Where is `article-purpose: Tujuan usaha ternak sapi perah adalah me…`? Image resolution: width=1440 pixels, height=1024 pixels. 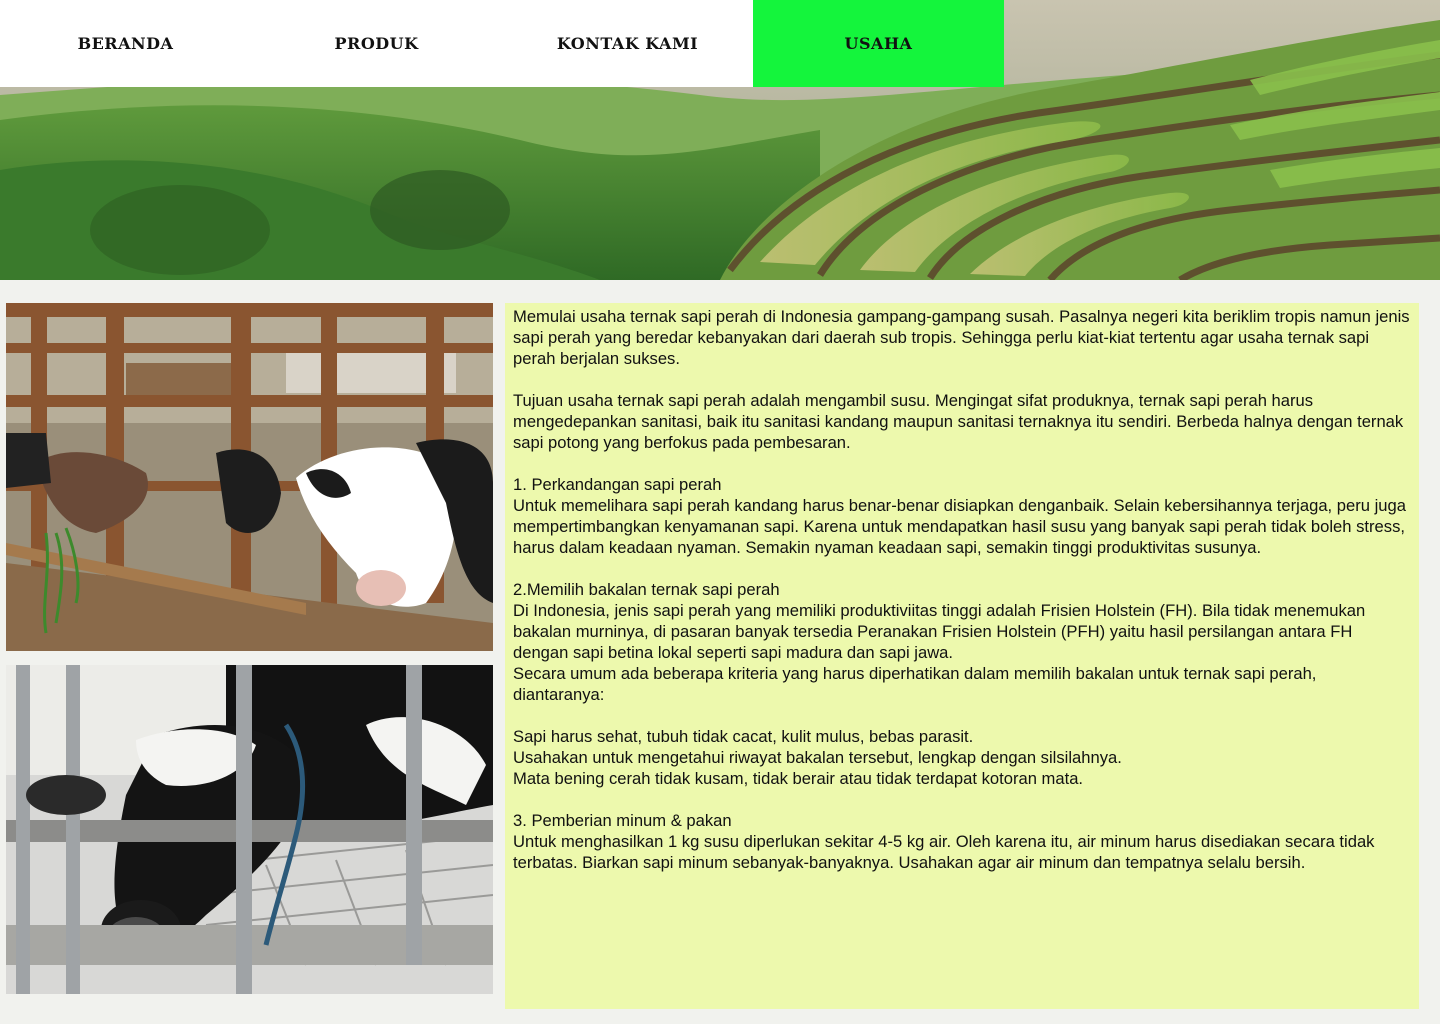
article-purpose: Tujuan usaha ternak sapi perah adalah me… is located at coordinates (958, 421).